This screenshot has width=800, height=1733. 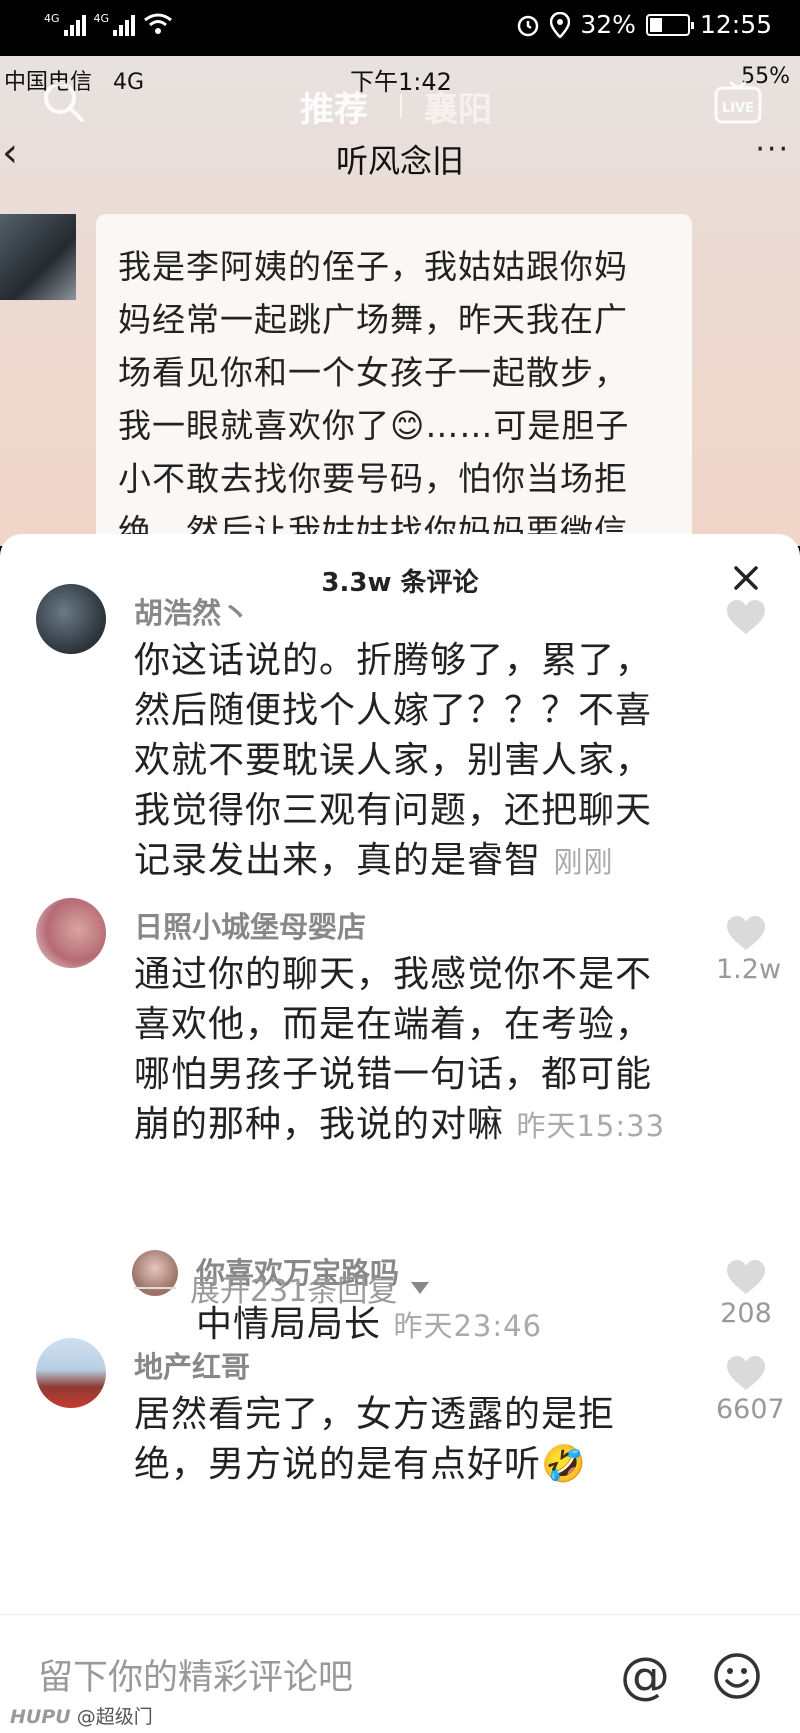 What do you see at coordinates (373, 319) in the screenshot?
I see `message-line: 妈经常一起跳广场舞，昨天我在广` at bounding box center [373, 319].